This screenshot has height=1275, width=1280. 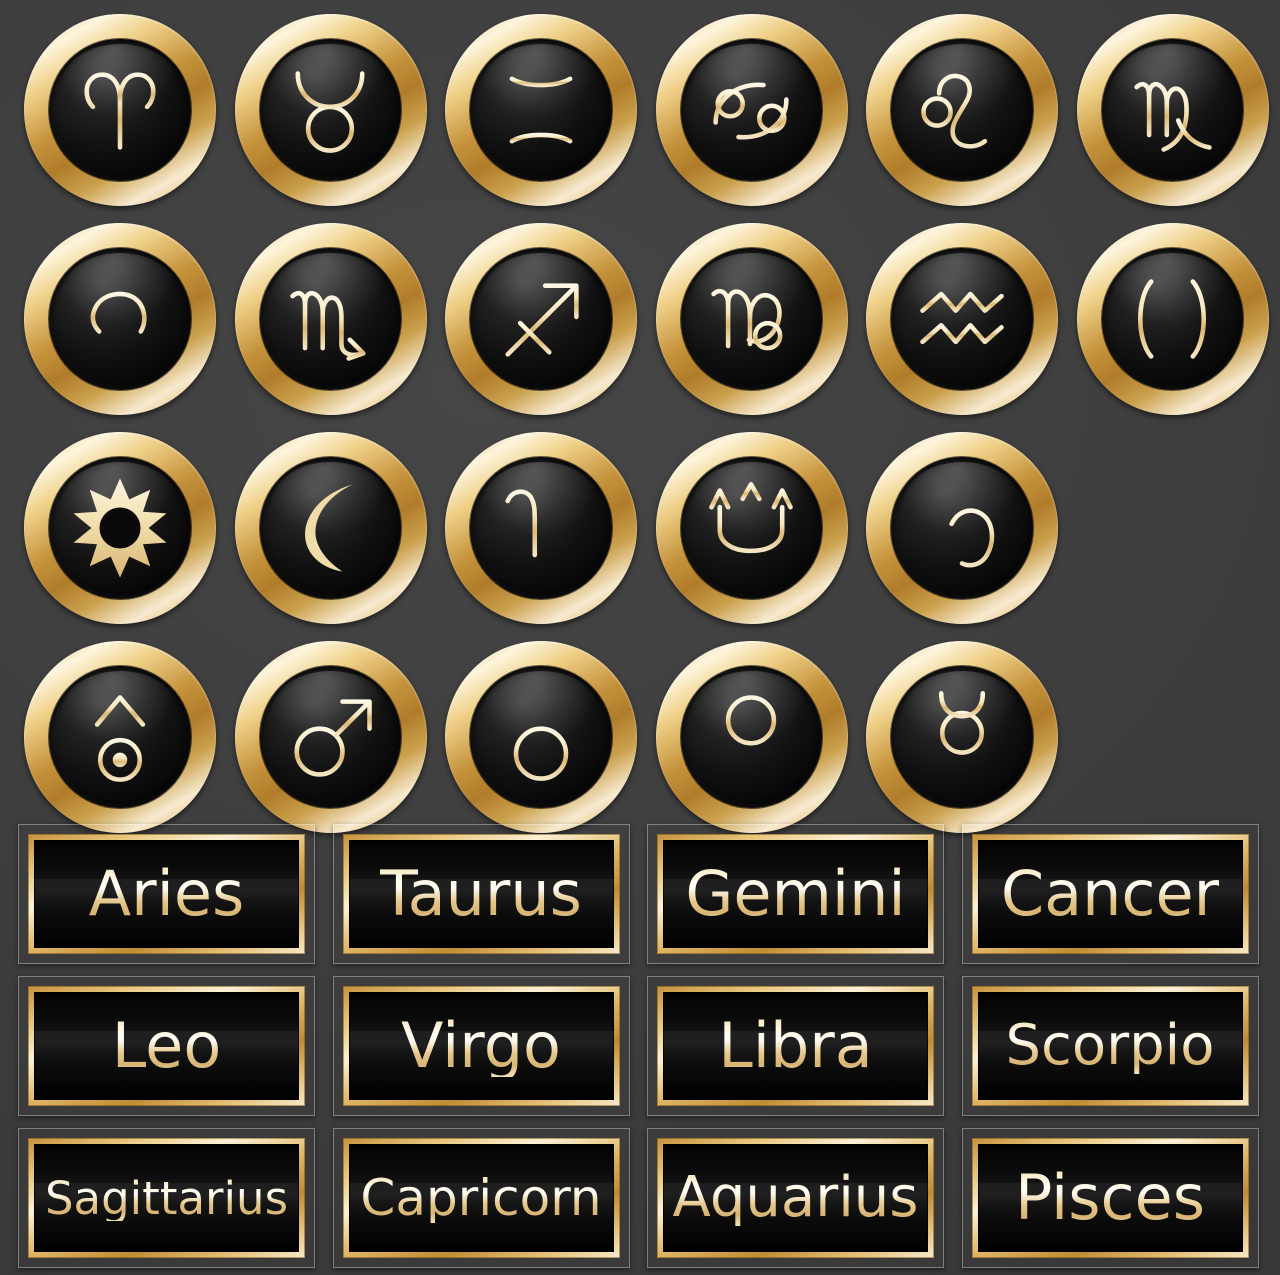 I want to click on nameplate-bevel: Sagittarius, so click(x=166, y=1198).